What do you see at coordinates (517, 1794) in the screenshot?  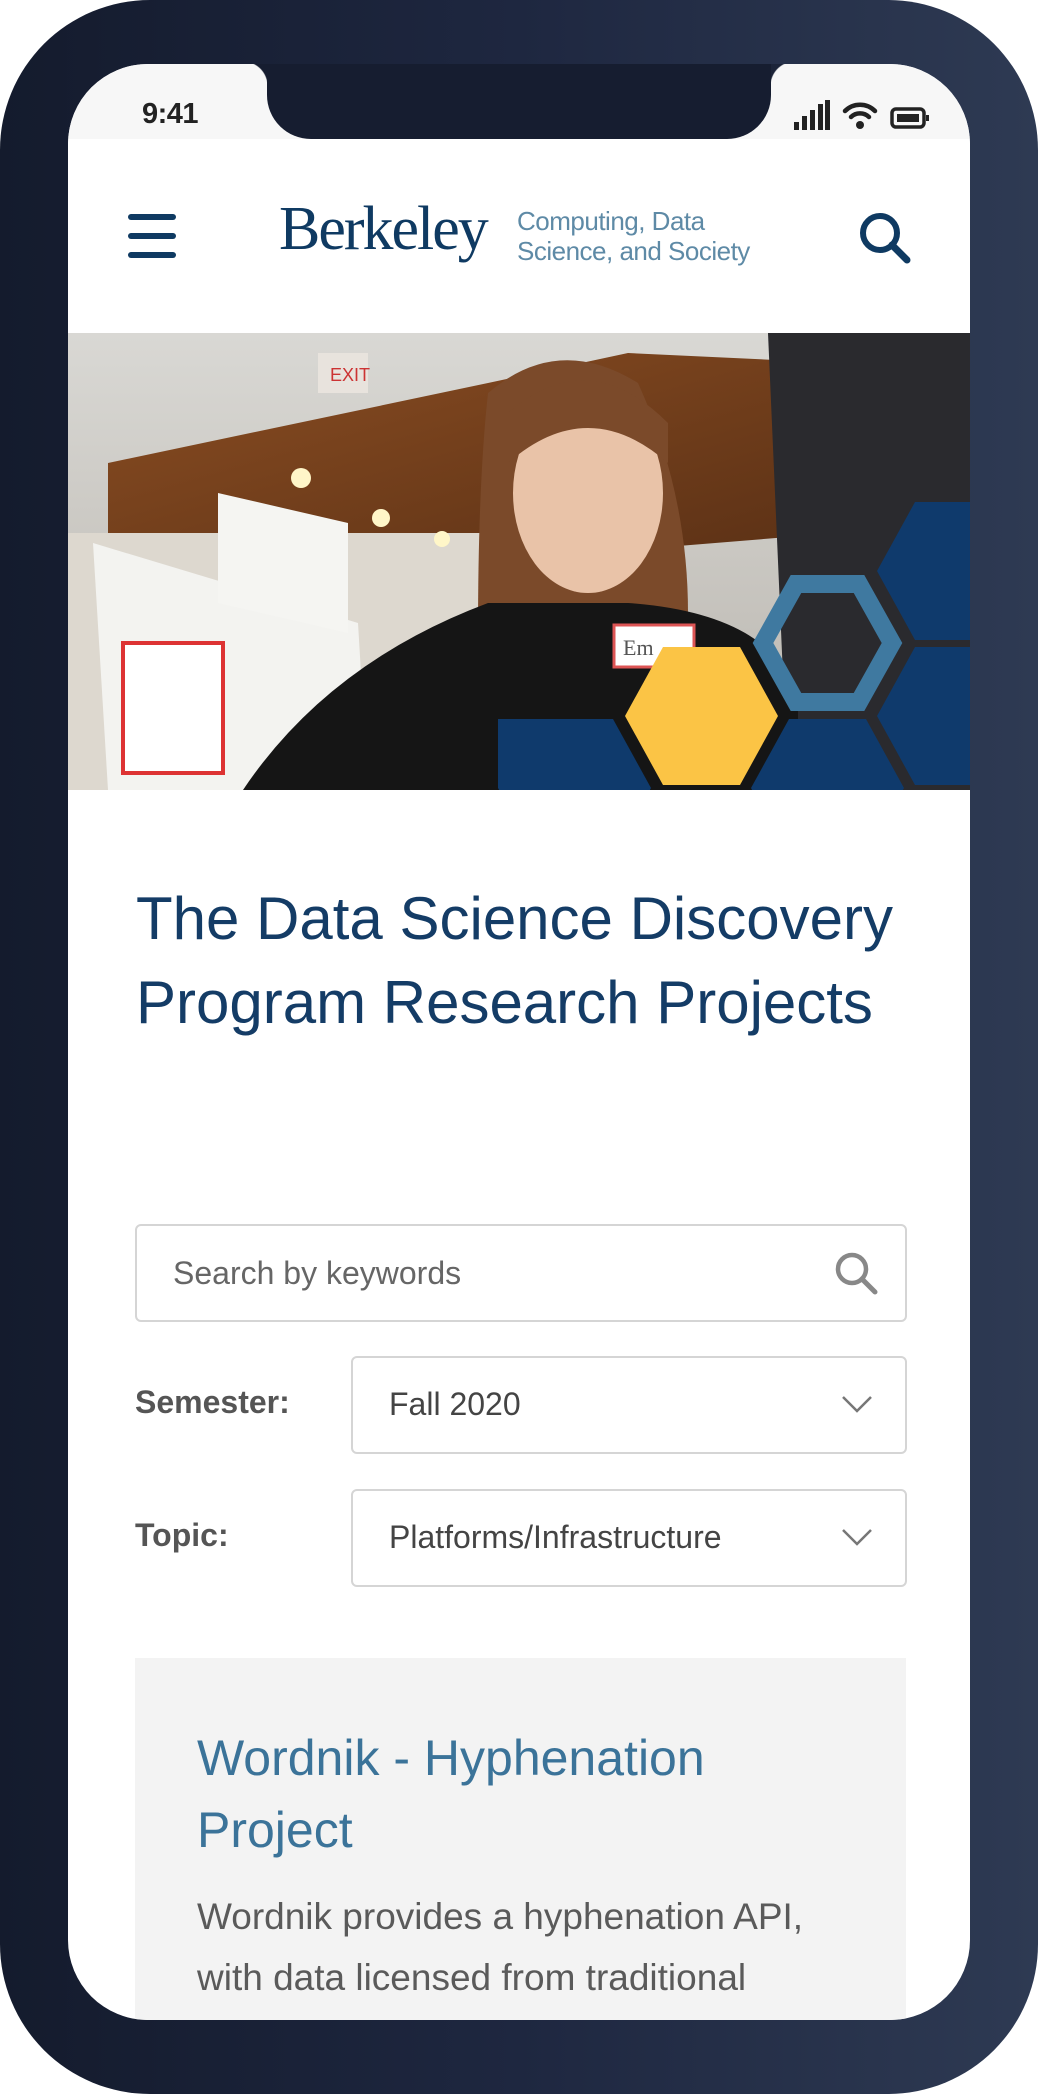 I see `project-title-link: Wordnik - Hyphenation Project` at bounding box center [517, 1794].